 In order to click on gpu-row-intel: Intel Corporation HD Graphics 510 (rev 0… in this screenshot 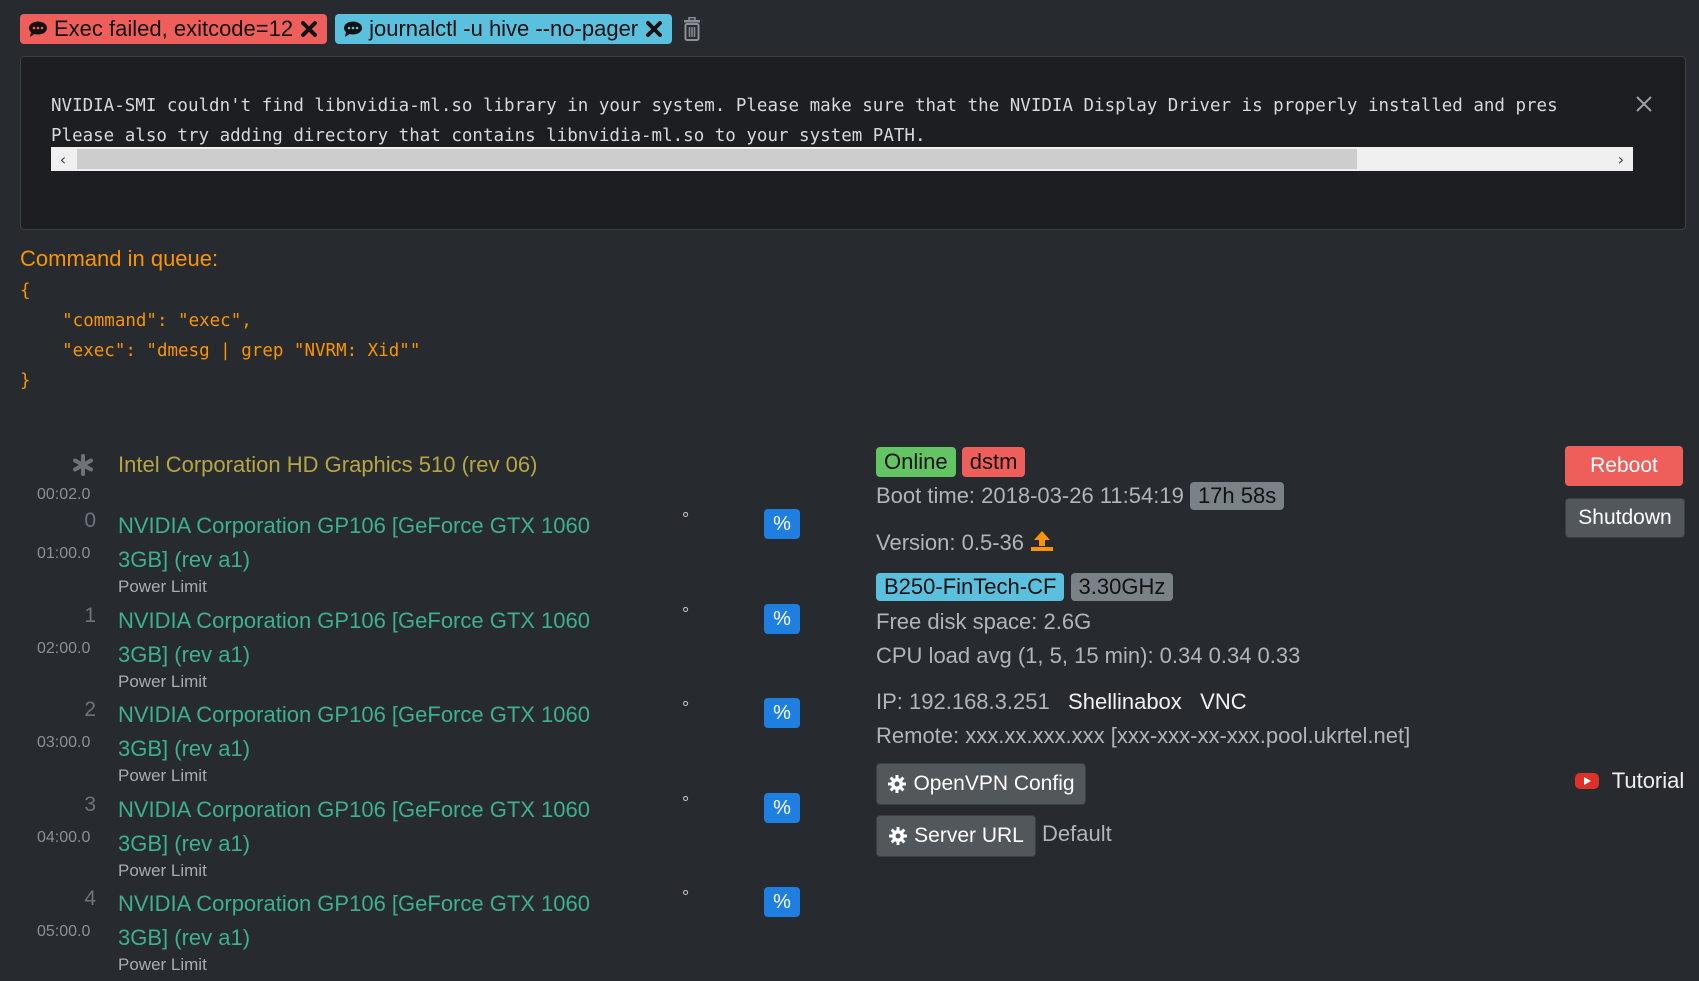, I will do `click(410, 478)`.